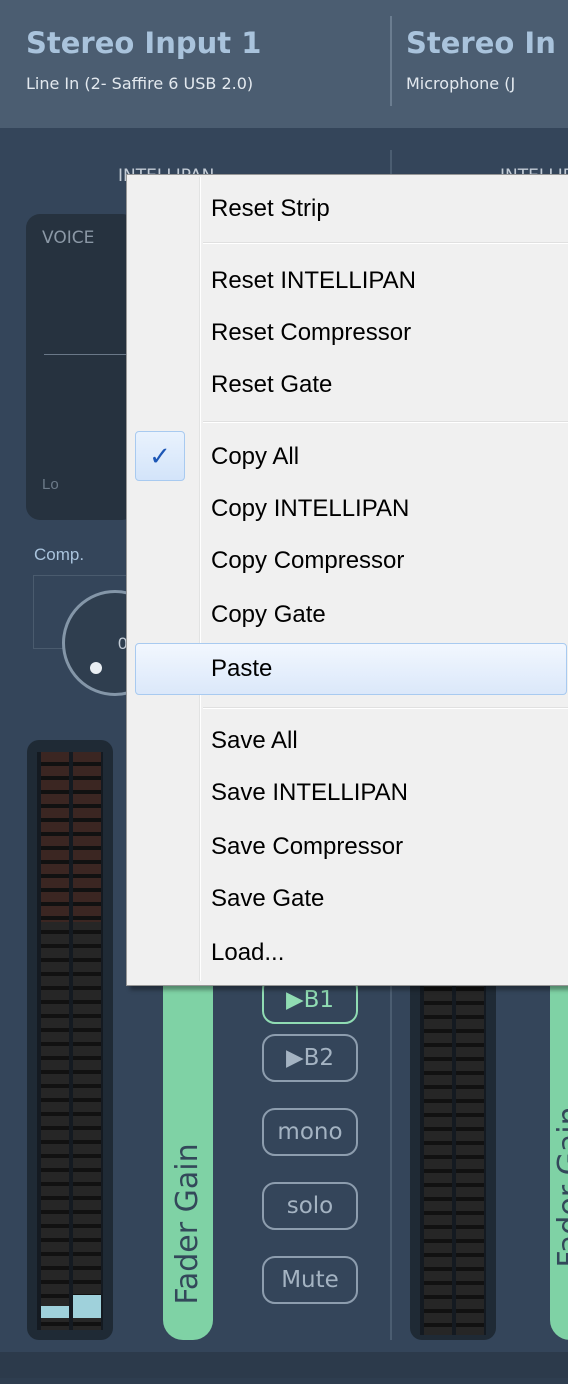 This screenshot has height=1384, width=568. Describe the element at coordinates (313, 280) in the screenshot. I see `menu-item-label: Reset INTELLIPAN` at that location.